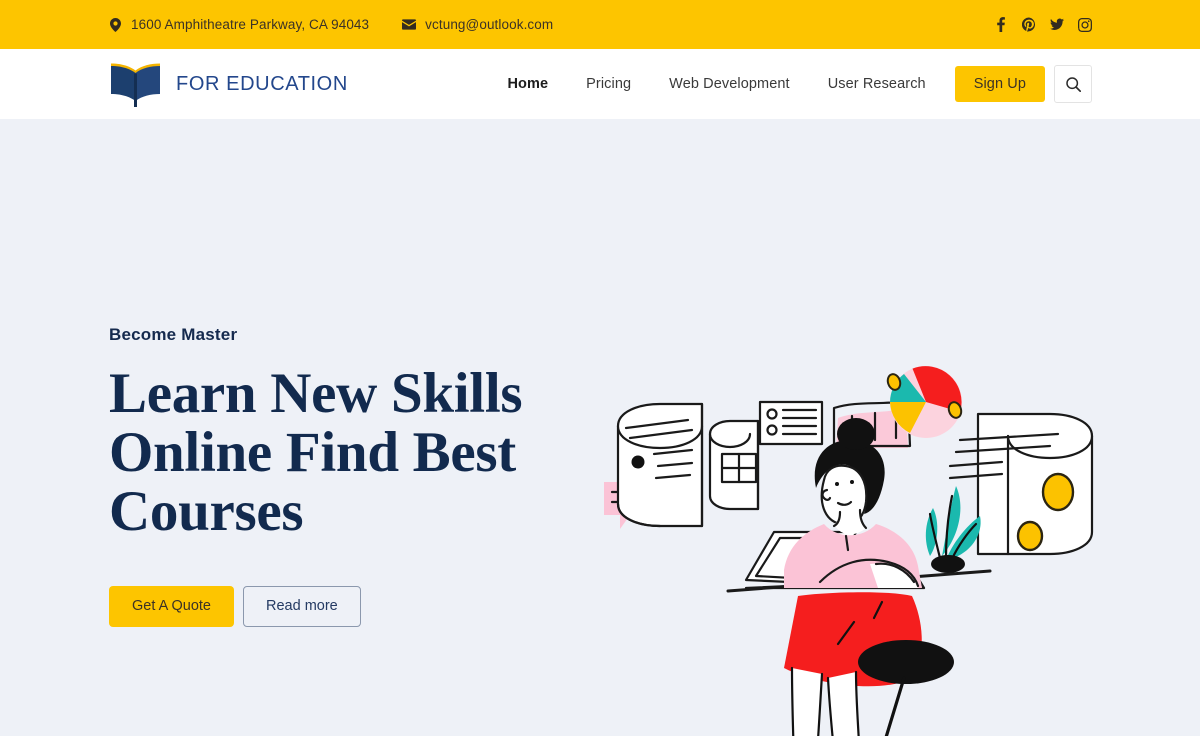  Describe the element at coordinates (115, 24) in the screenshot. I see `location-pin-icon` at that location.